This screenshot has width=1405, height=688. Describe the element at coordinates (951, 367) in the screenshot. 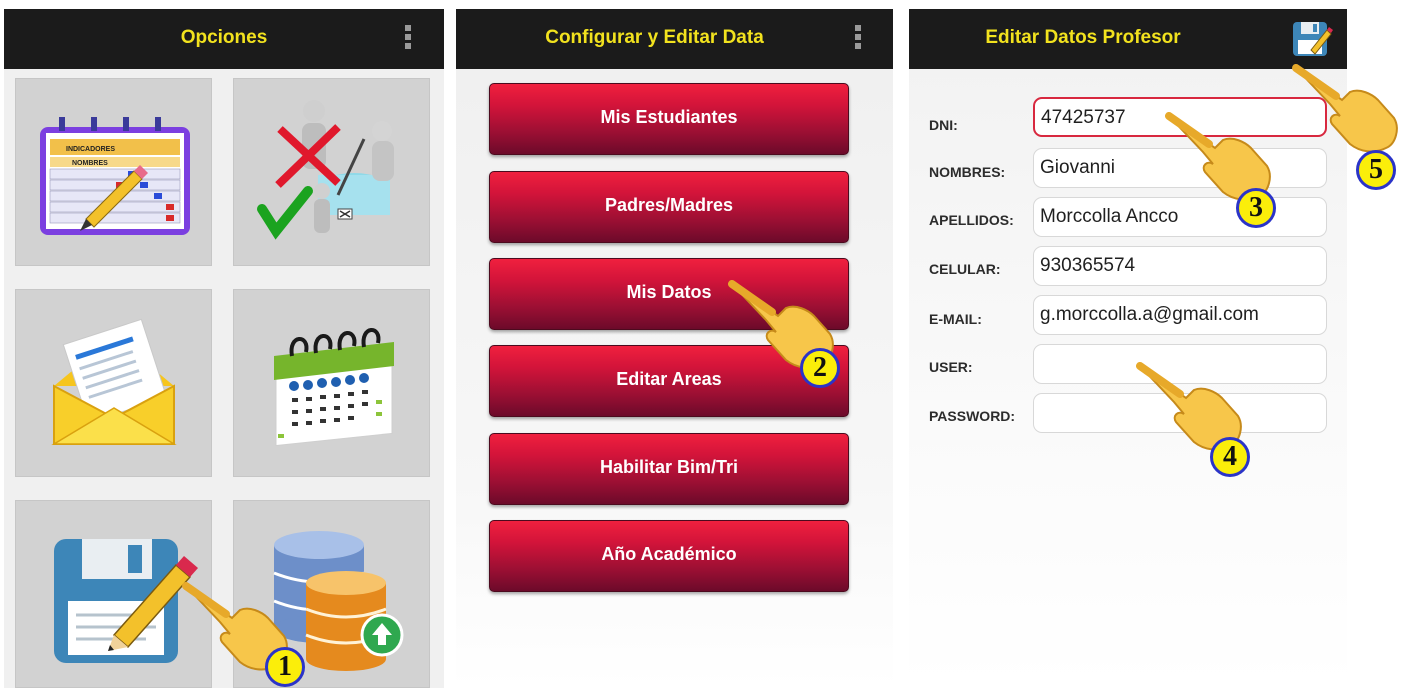

I see `user-label: USER:` at that location.